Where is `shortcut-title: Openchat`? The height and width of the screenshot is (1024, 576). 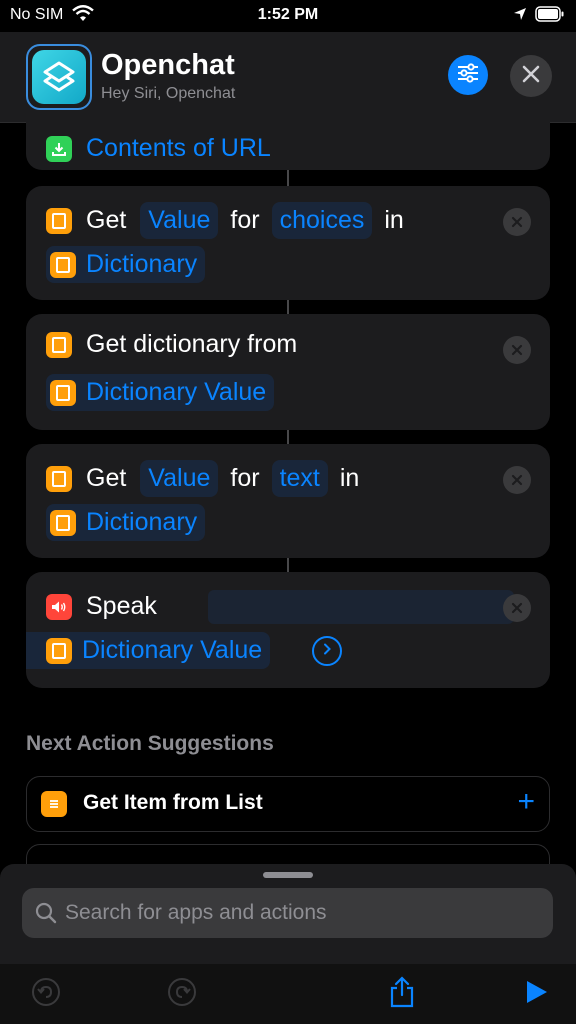 shortcut-title: Openchat is located at coordinates (168, 65).